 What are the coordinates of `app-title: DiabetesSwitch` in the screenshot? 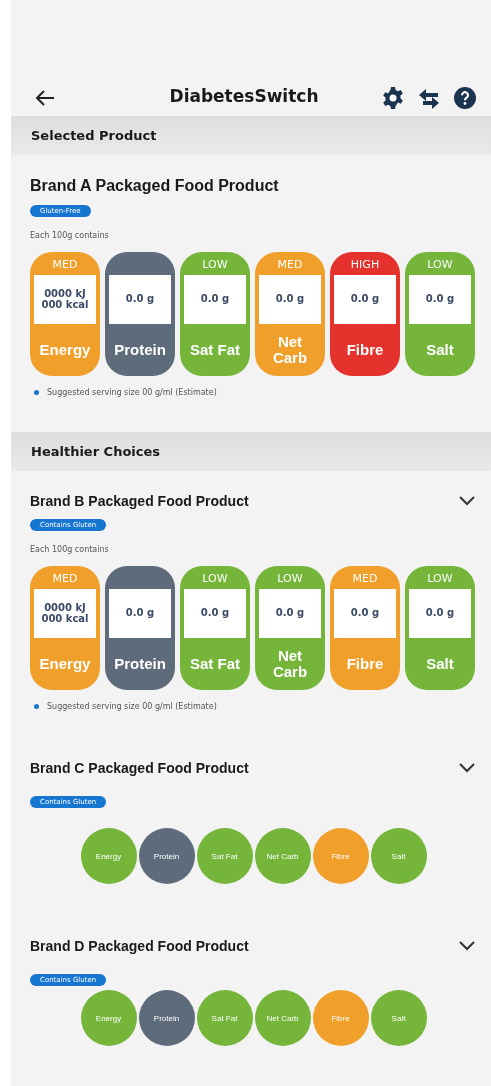 It's located at (244, 96).